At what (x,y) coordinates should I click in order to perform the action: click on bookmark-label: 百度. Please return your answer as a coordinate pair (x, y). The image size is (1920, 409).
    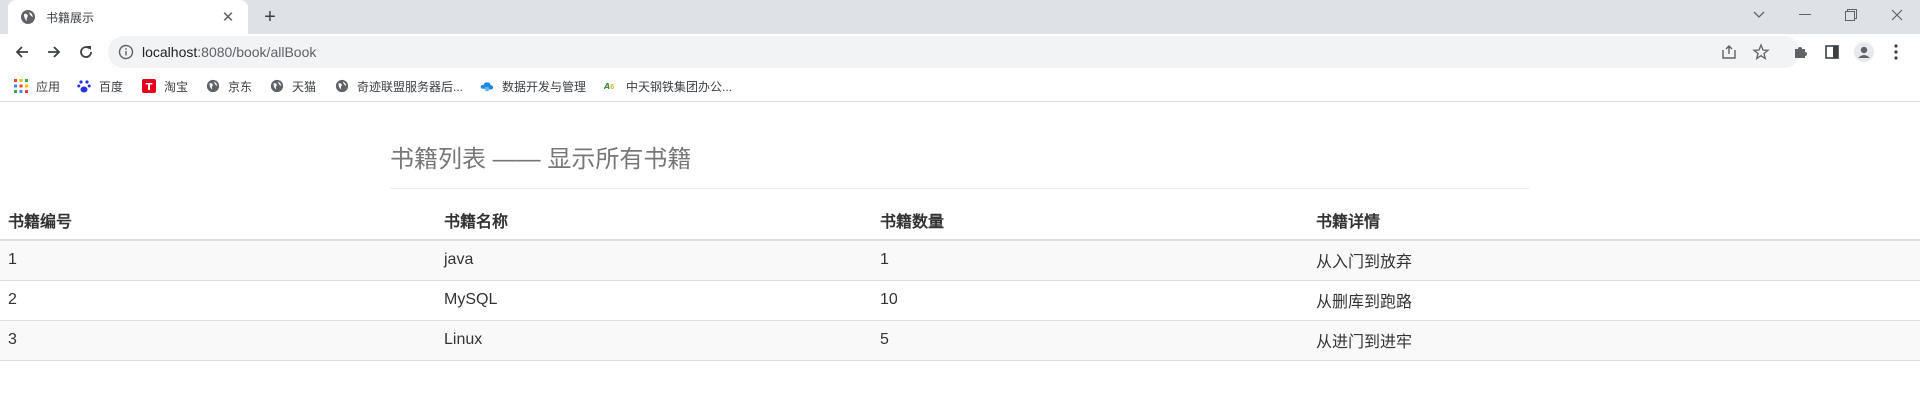
    Looking at the image, I should click on (111, 86).